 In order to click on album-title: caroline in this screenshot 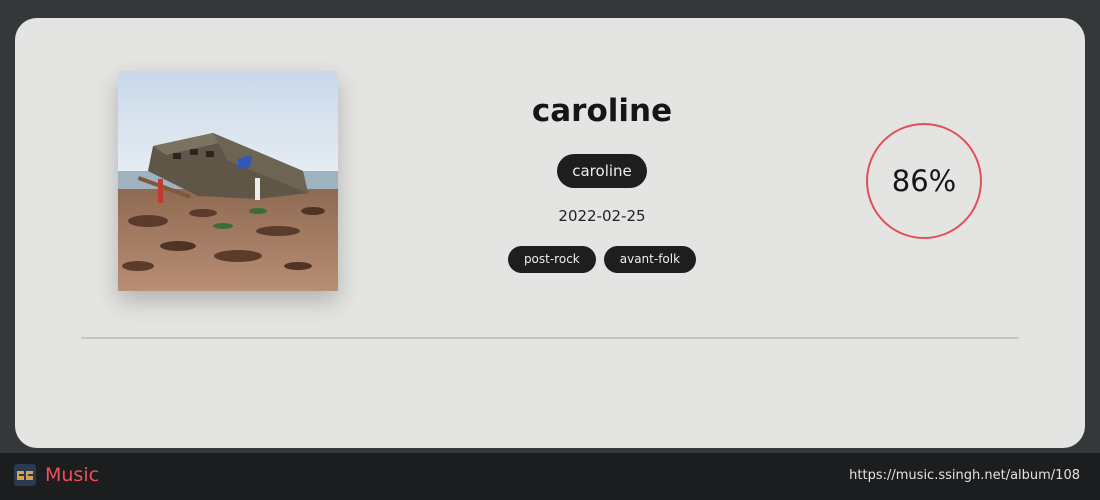, I will do `click(602, 111)`.